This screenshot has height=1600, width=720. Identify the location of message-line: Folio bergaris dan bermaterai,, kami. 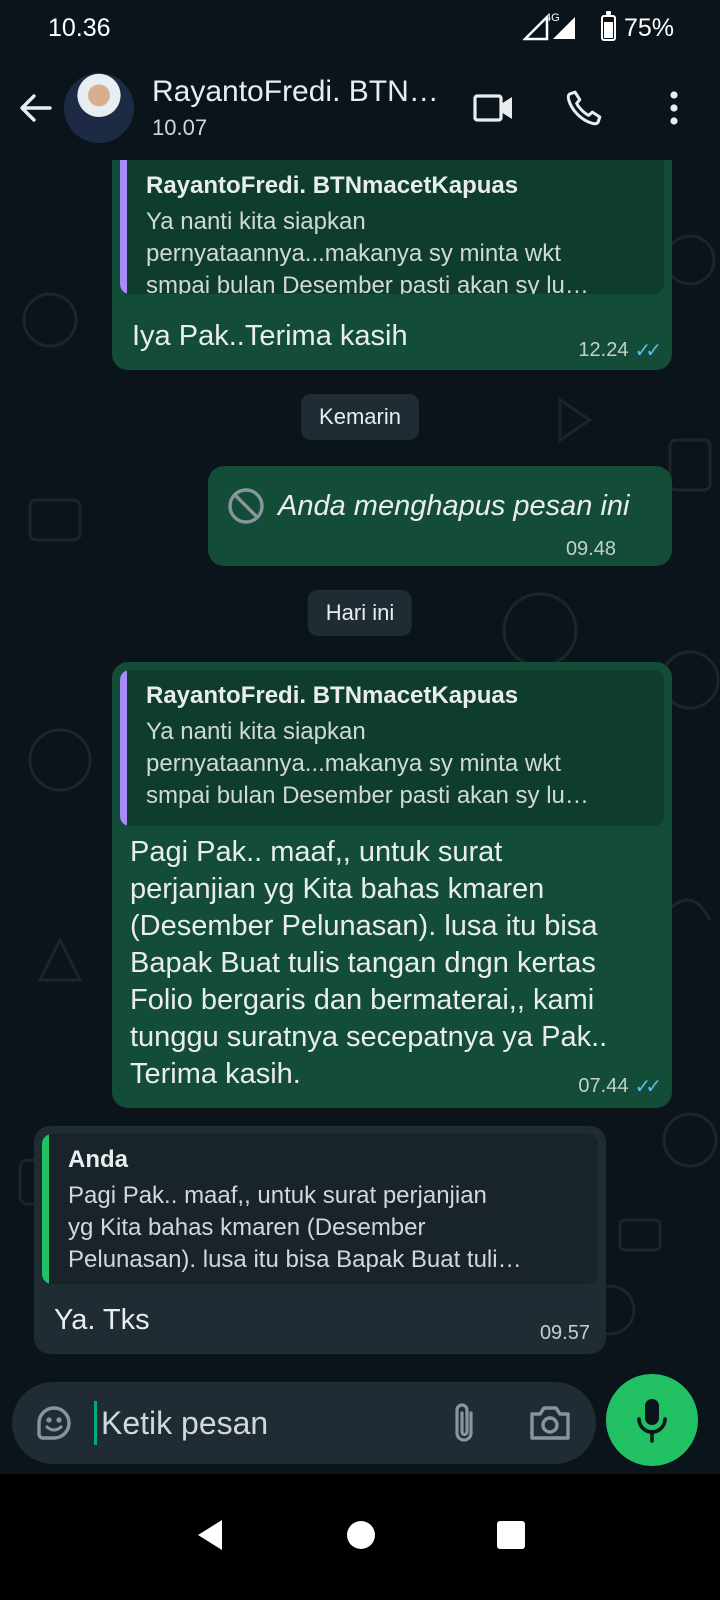
(362, 1000).